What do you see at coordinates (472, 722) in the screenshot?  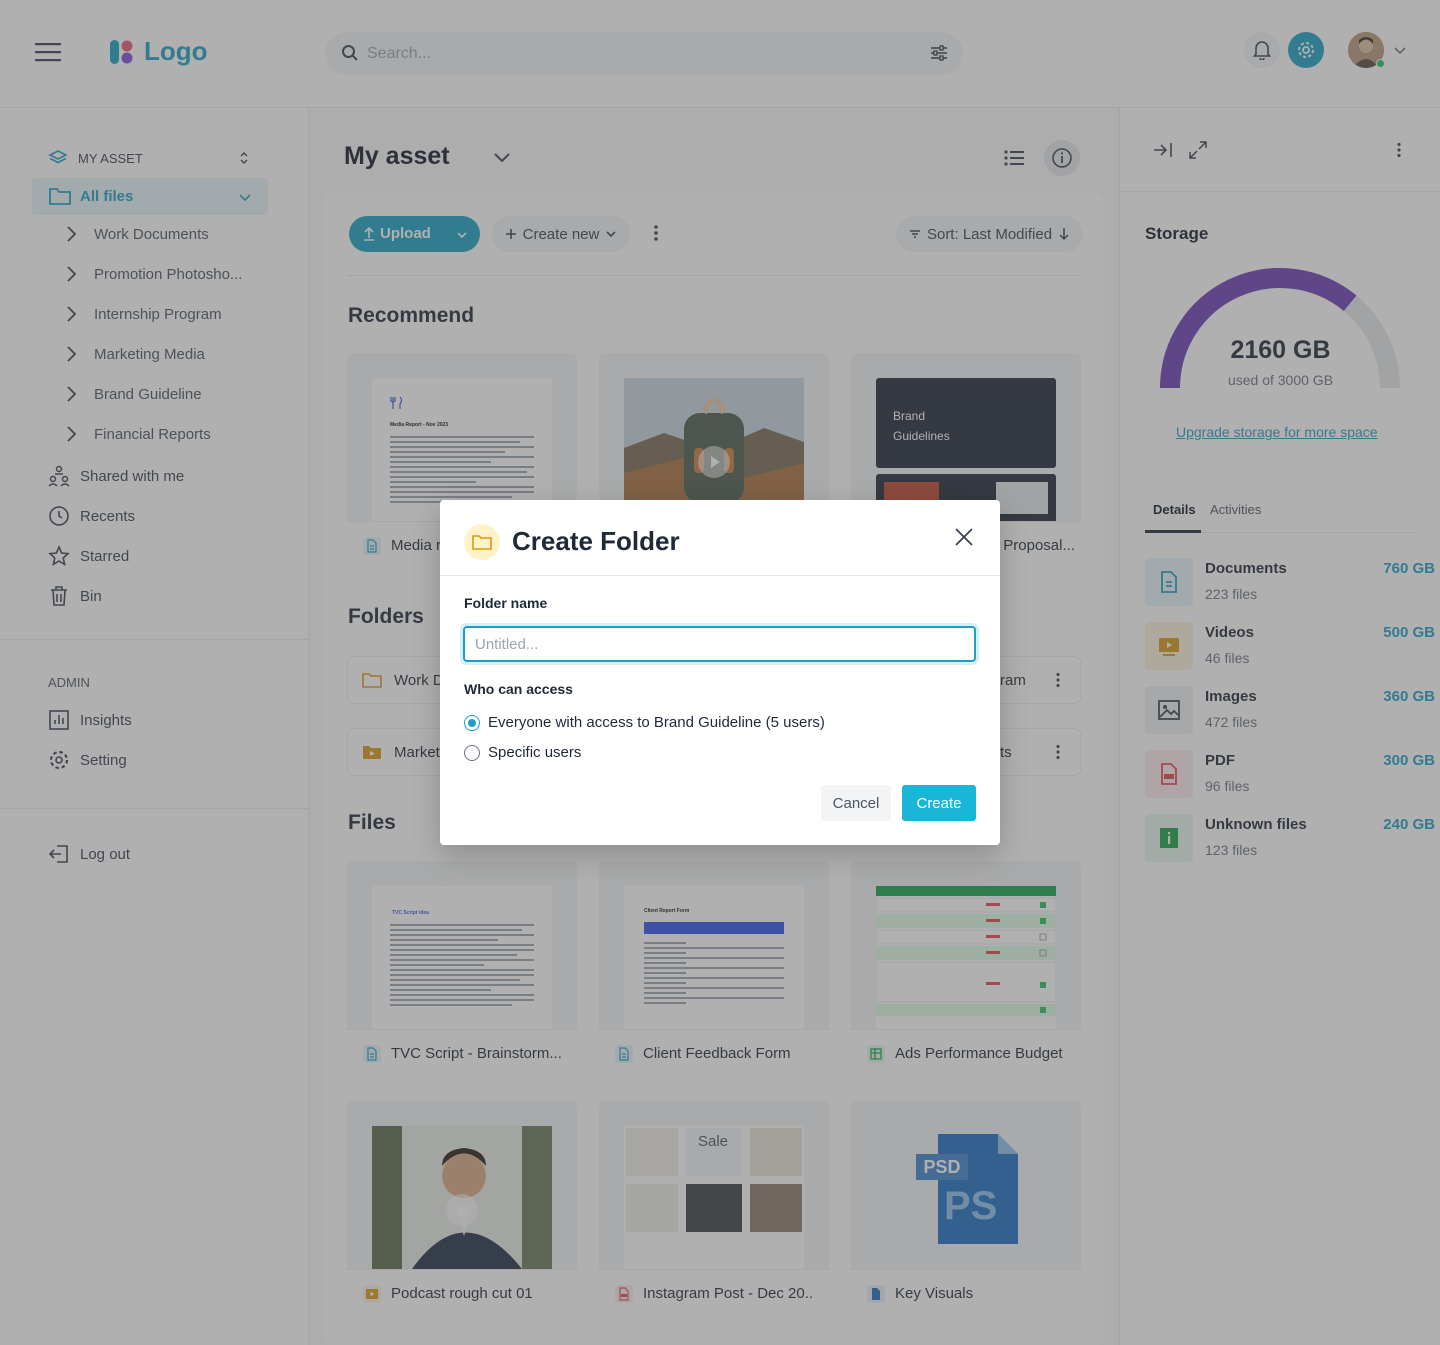 I see `radio-selected` at bounding box center [472, 722].